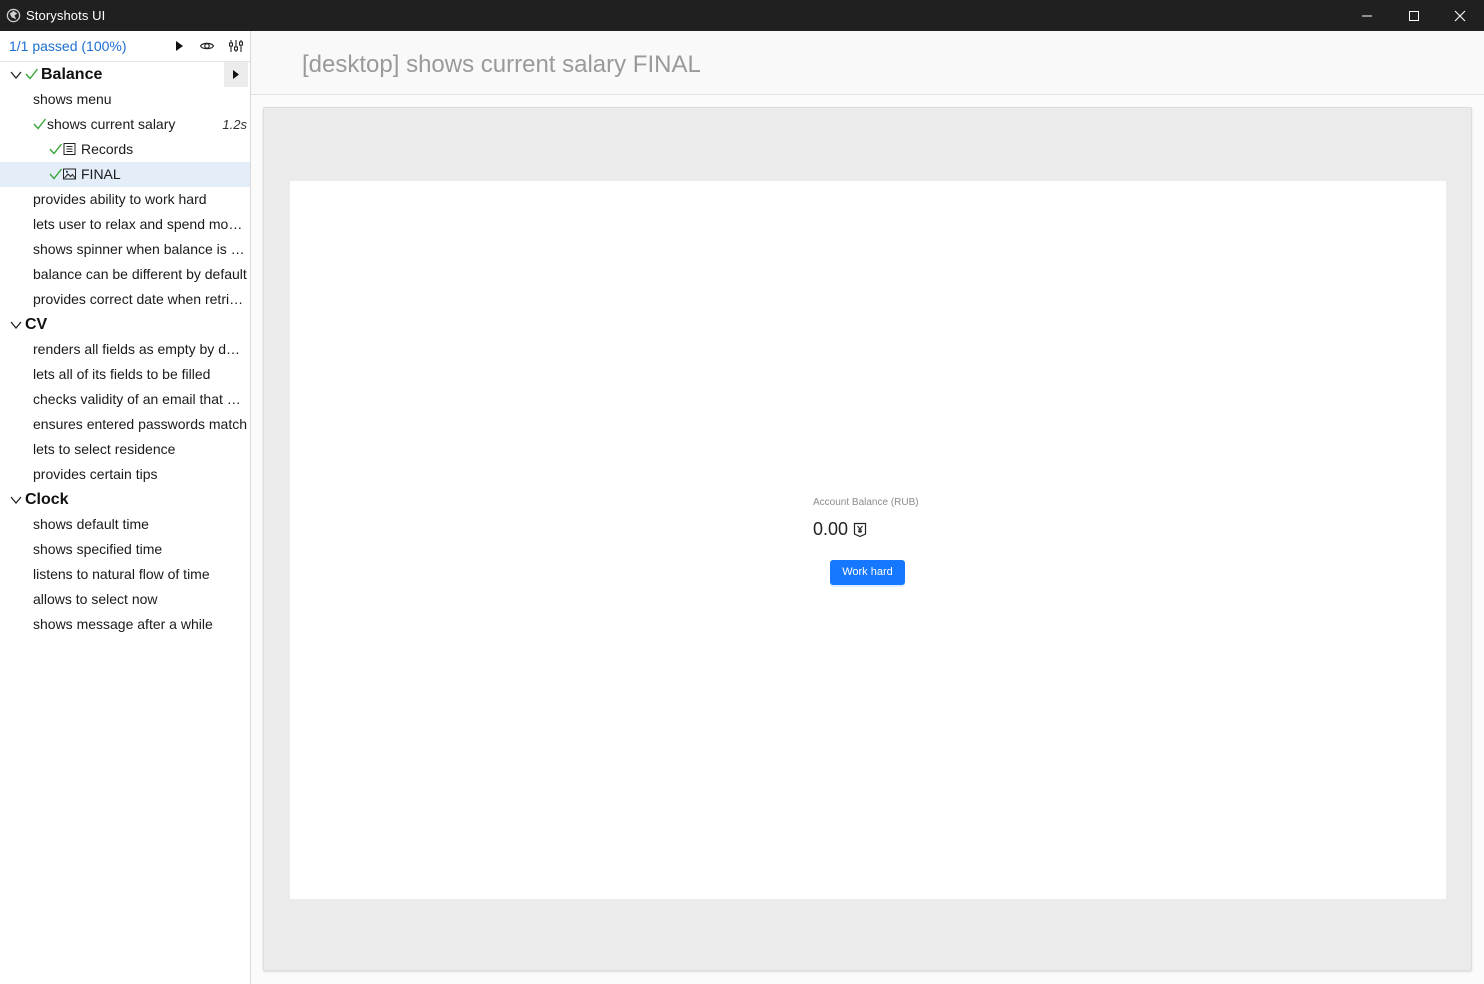 The width and height of the screenshot is (1484, 984). What do you see at coordinates (36, 324) in the screenshot?
I see `group-label: CV` at bounding box center [36, 324].